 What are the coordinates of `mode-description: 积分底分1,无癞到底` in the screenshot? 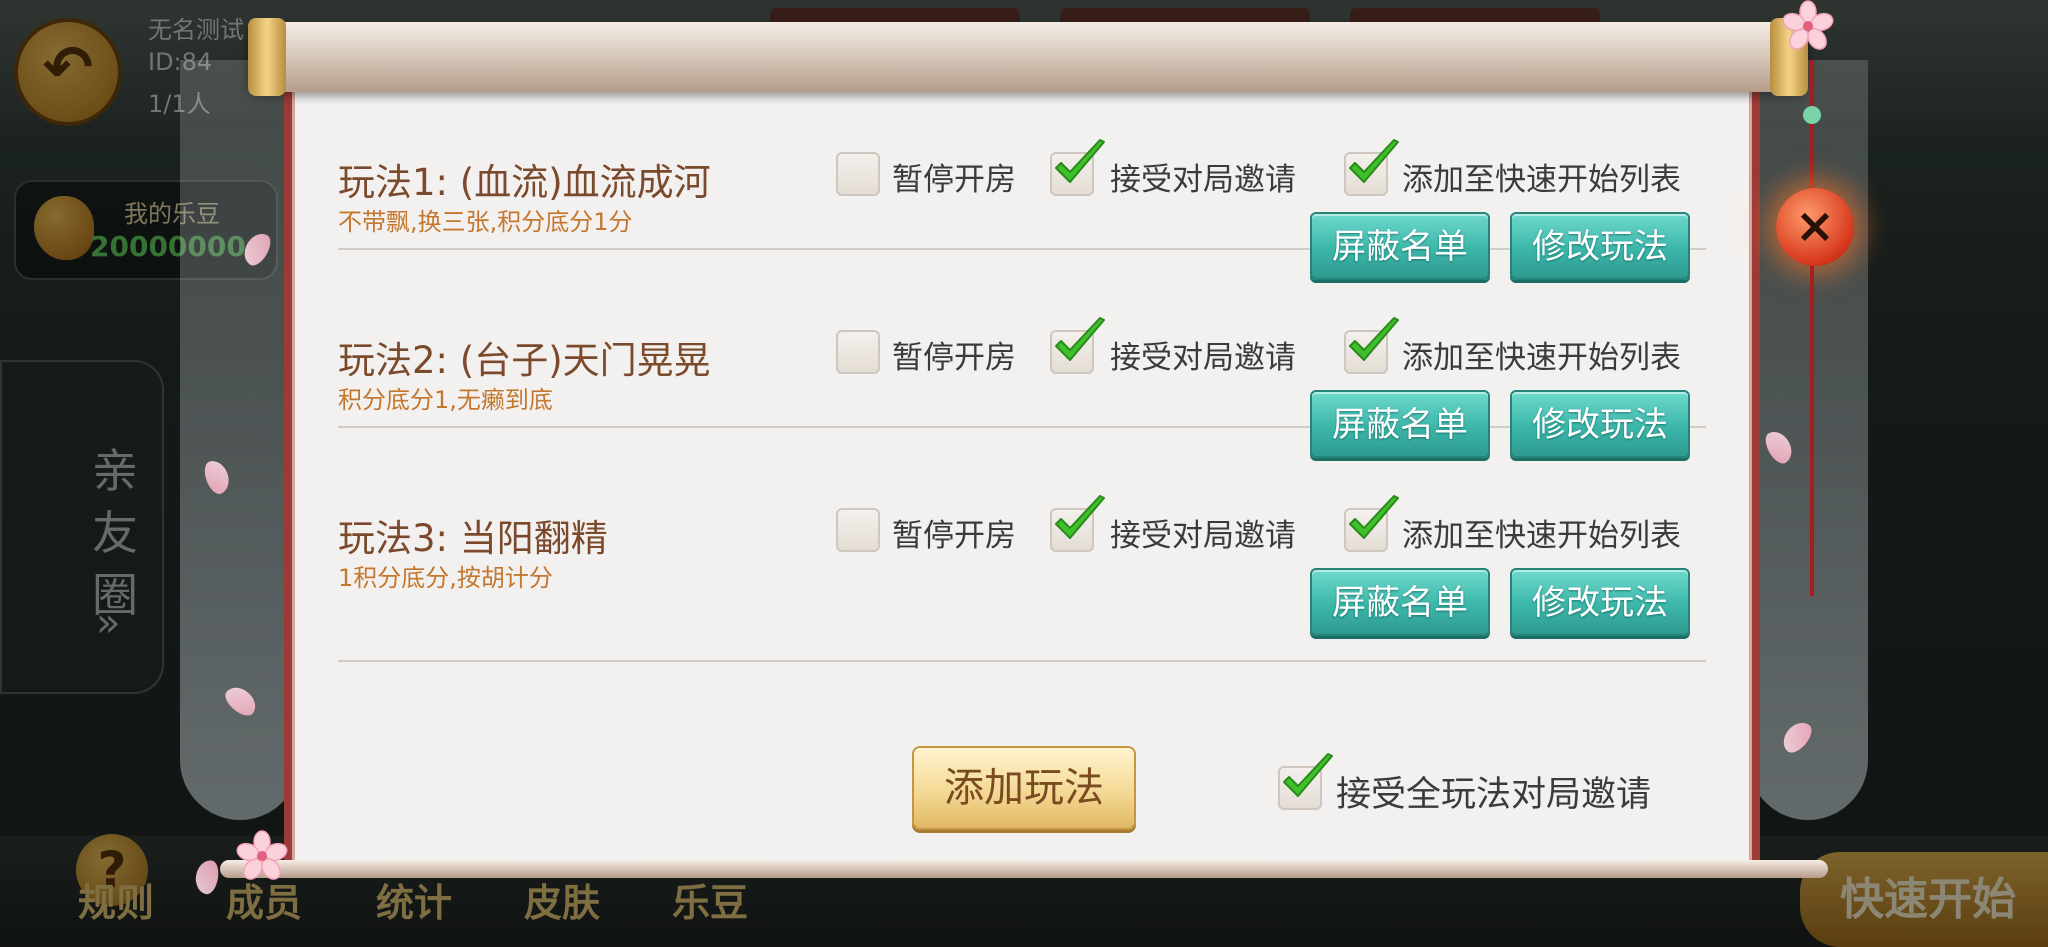 It's located at (445, 400).